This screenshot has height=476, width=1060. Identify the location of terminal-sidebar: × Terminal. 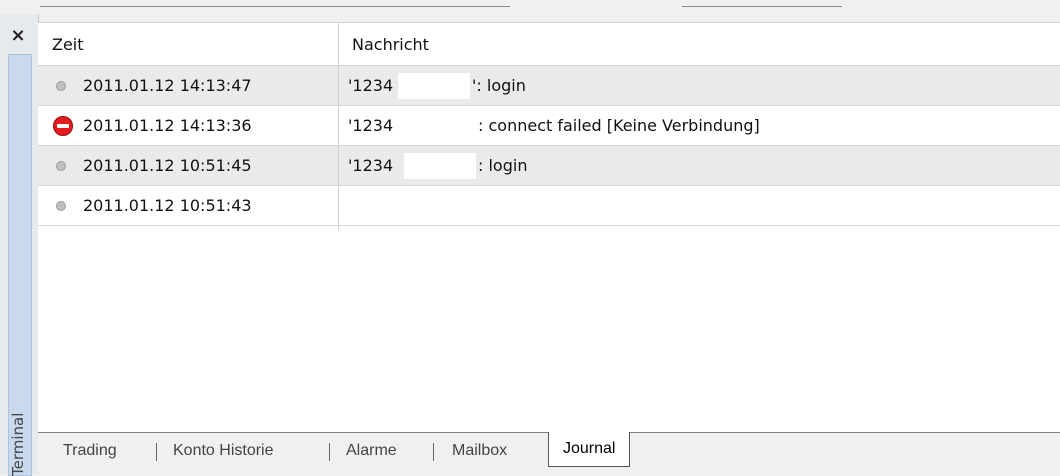
(19, 245).